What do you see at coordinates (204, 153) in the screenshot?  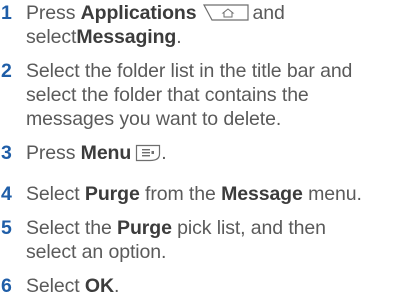 I see `step-3: 3 Press Menu .` at bounding box center [204, 153].